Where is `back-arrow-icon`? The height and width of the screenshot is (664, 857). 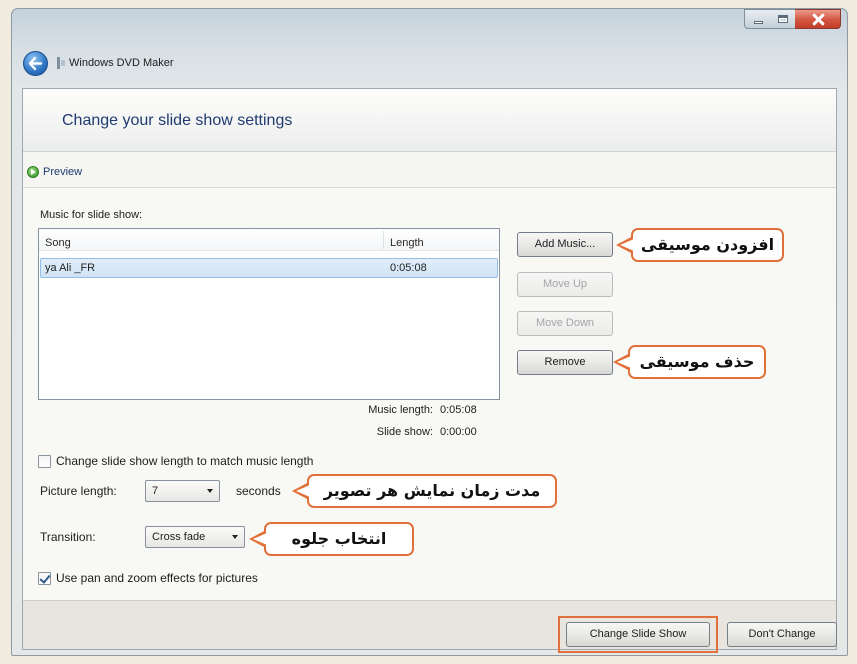 back-arrow-icon is located at coordinates (35, 63).